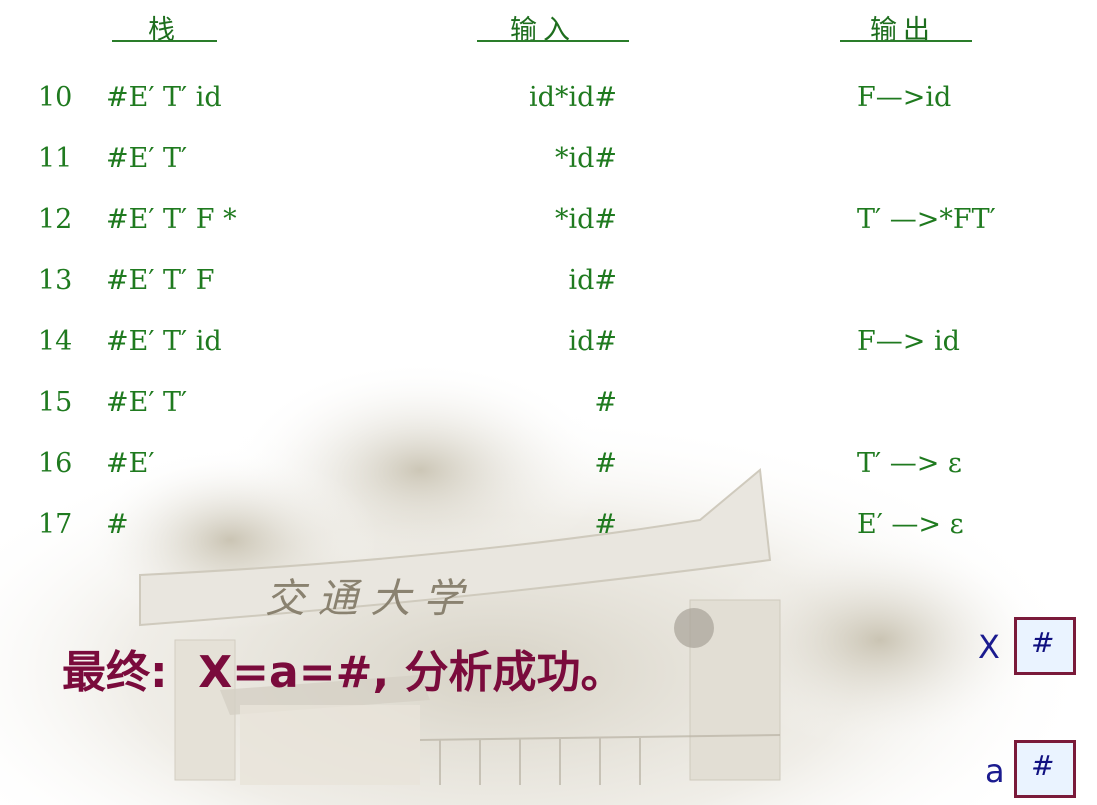 This screenshot has height=805, width=1097. What do you see at coordinates (926, 219) in the screenshot?
I see `row-output: T′ —>*FT′` at bounding box center [926, 219].